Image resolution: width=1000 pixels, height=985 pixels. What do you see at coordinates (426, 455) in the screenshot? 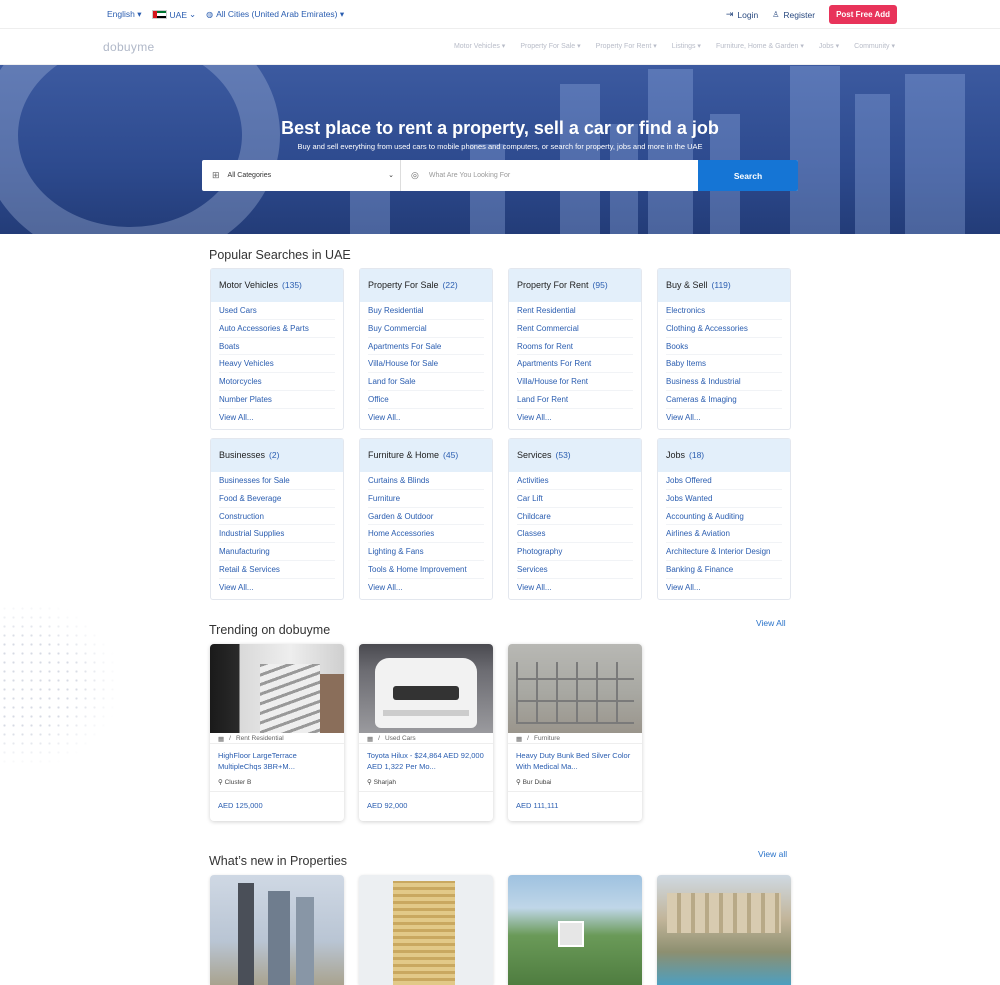
I see `category-card-header: Furniture & Home (45)` at bounding box center [426, 455].